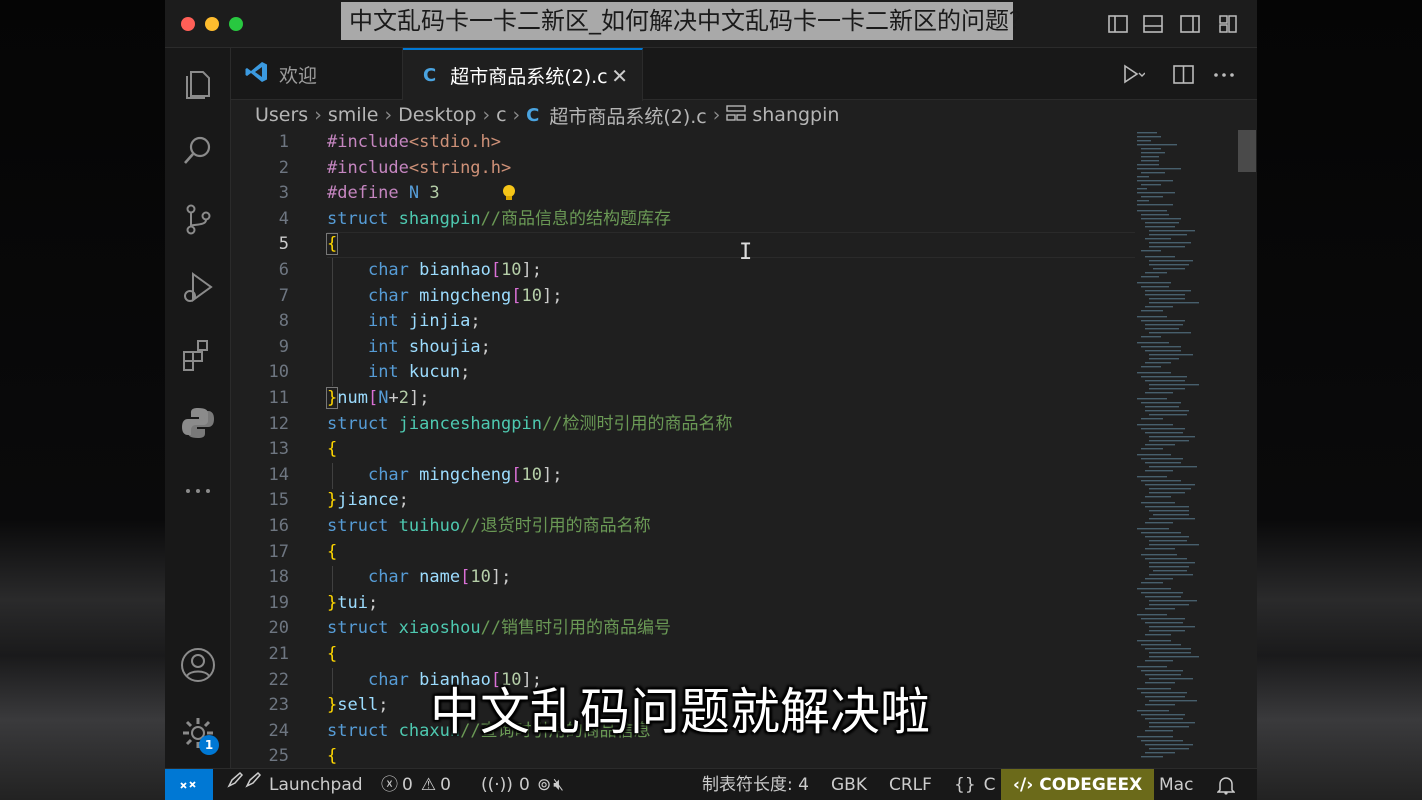 The width and height of the screenshot is (1422, 800). I want to click on code-line: 14 char mingcheng[10];, so click(744, 476).